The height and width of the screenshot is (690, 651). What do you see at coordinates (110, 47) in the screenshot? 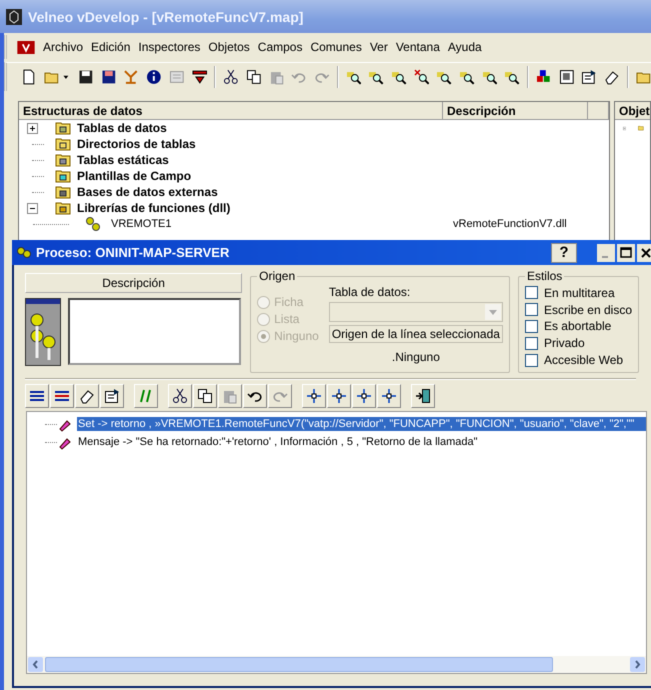
I see `menu-item: Edición` at bounding box center [110, 47].